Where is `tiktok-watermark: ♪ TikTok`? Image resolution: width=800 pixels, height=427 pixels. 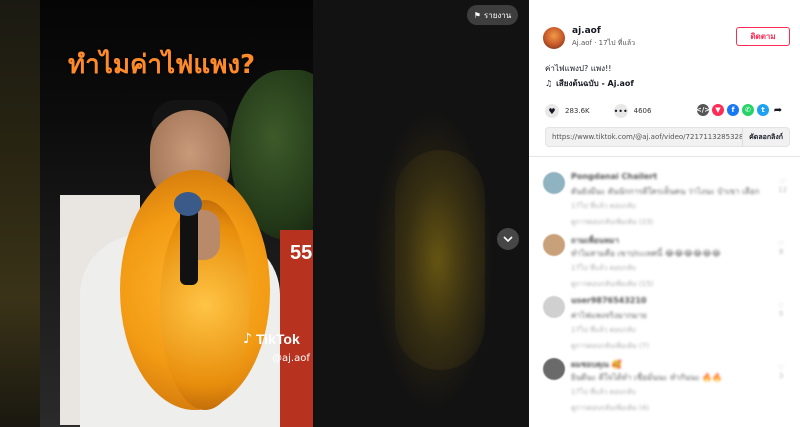
tiktok-watermark: ♪ TikTok is located at coordinates (271, 339).